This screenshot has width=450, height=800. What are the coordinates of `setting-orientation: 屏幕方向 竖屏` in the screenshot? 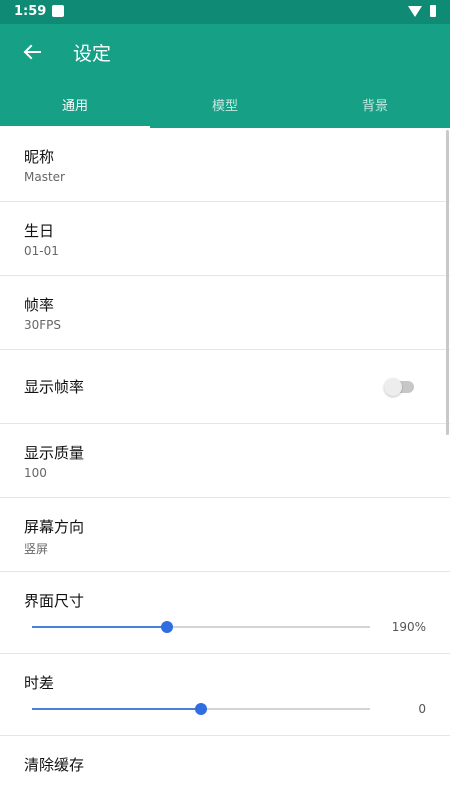 It's located at (225, 535).